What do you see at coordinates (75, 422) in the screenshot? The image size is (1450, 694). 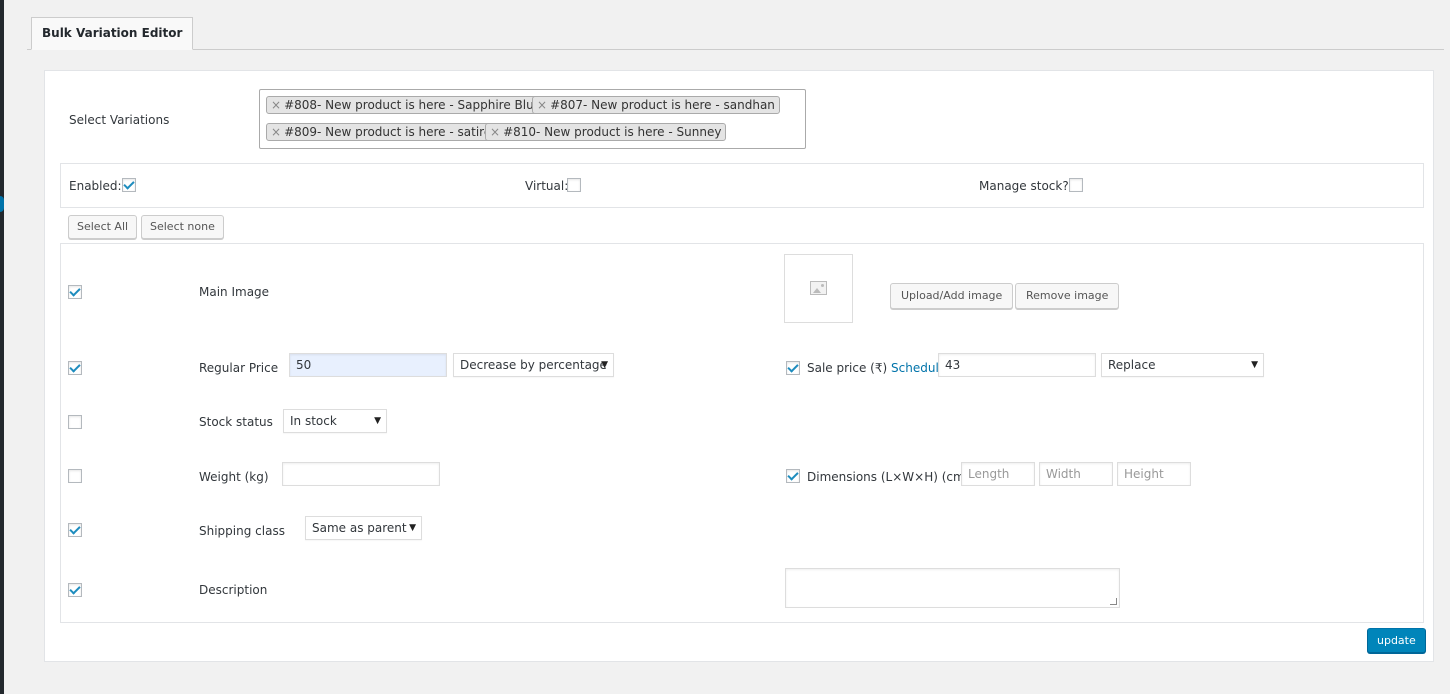 I see `stock-status-checkbox` at bounding box center [75, 422].